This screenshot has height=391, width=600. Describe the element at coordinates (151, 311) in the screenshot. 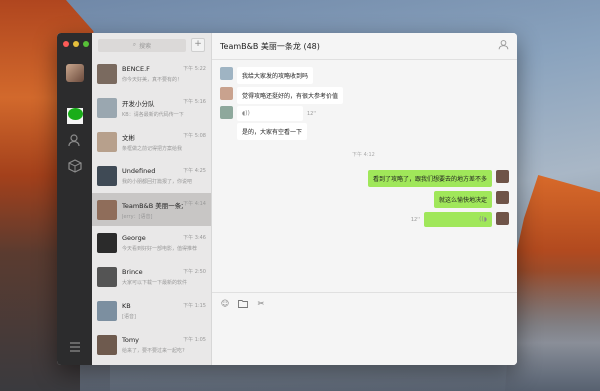

I see `session-item: KB 下午 1:15 [语音]` at that location.